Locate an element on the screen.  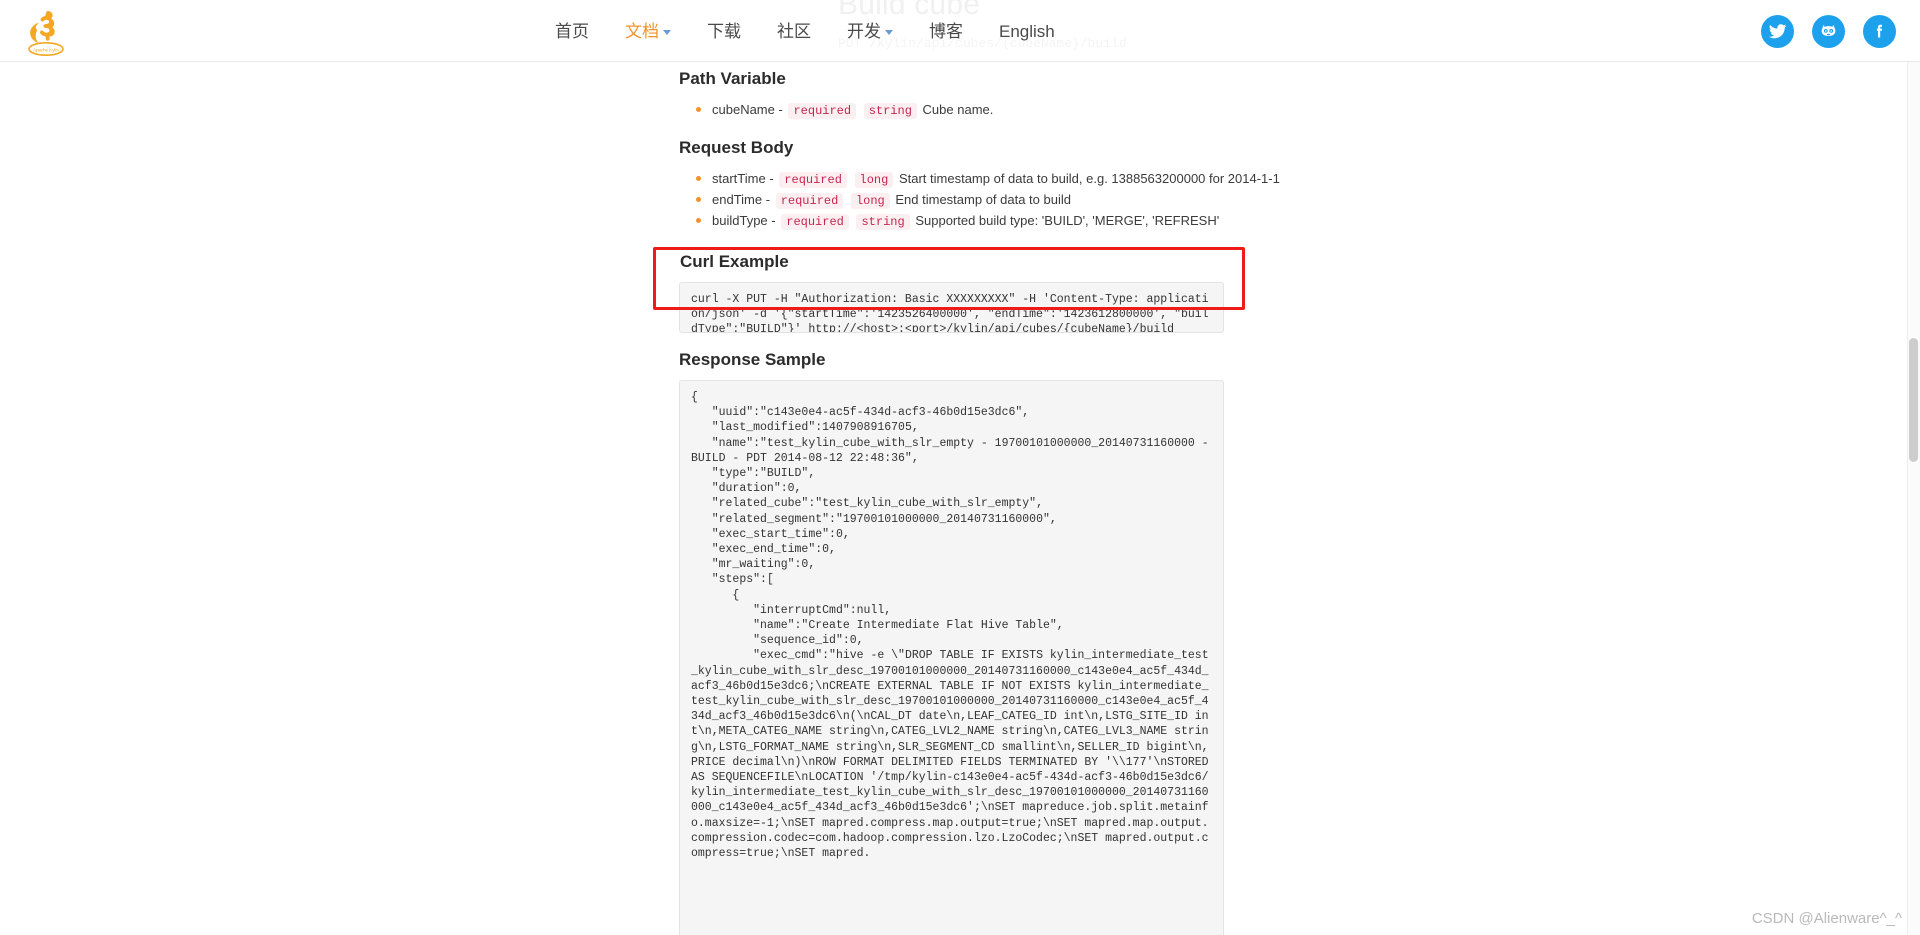
nav-label: 首页 is located at coordinates (572, 31).